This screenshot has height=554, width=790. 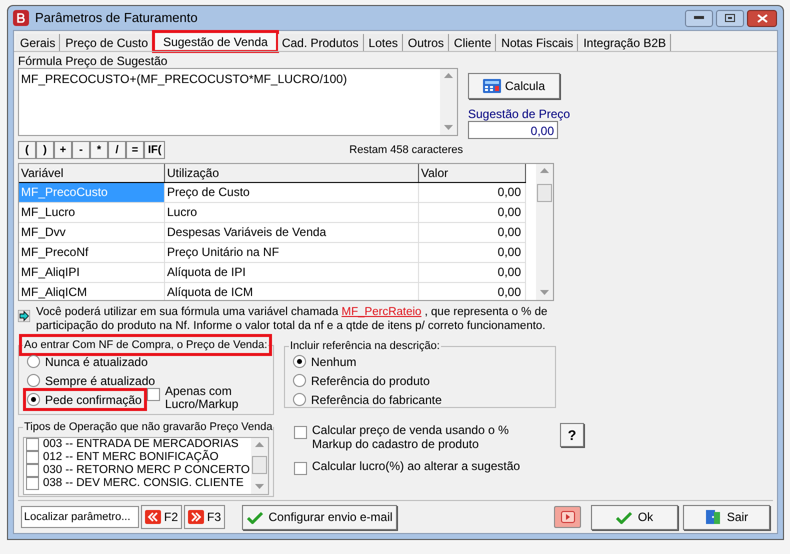 What do you see at coordinates (411, 437) in the screenshot?
I see `checkbox-label: Calcular preço de venda usando o % Markup do cadastro de produto` at bounding box center [411, 437].